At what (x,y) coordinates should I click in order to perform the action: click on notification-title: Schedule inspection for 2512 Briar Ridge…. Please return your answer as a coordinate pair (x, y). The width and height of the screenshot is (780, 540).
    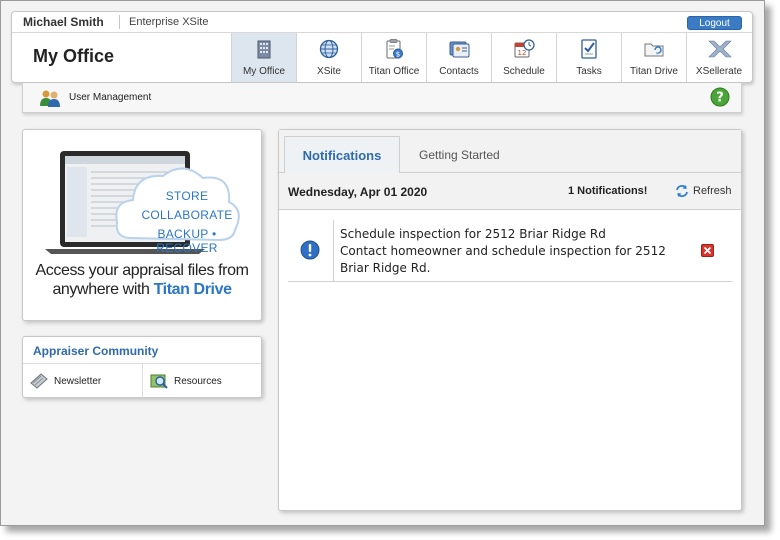
    Looking at the image, I should click on (473, 234).